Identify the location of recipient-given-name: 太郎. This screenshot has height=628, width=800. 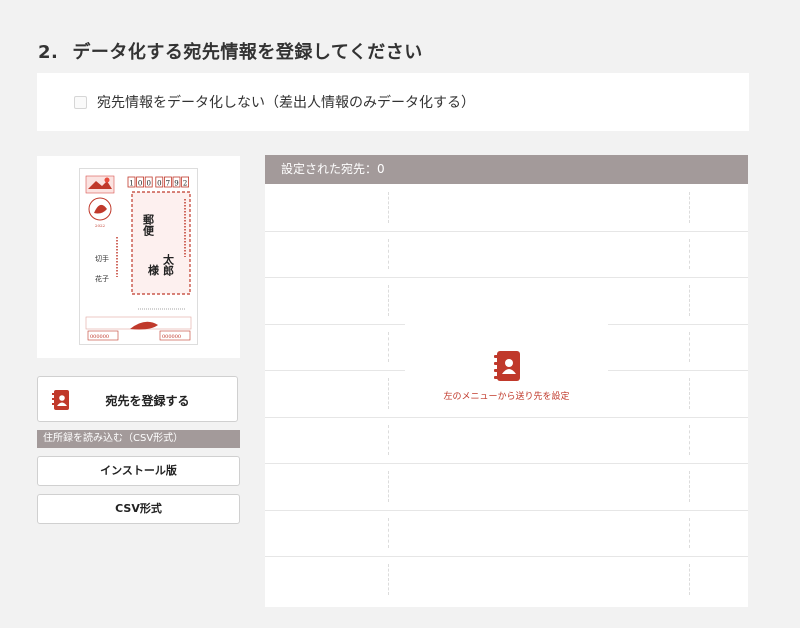
(169, 265).